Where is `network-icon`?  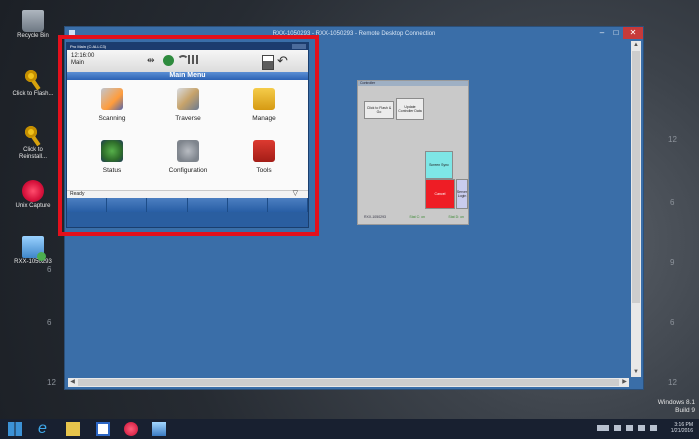
network-icon is located at coordinates (641, 428).